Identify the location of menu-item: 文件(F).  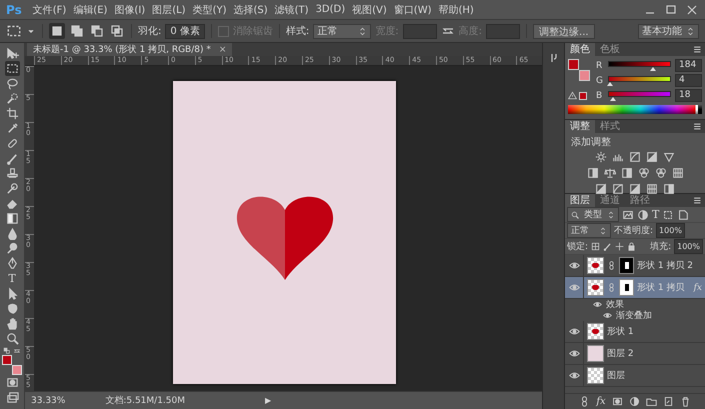
(49, 9).